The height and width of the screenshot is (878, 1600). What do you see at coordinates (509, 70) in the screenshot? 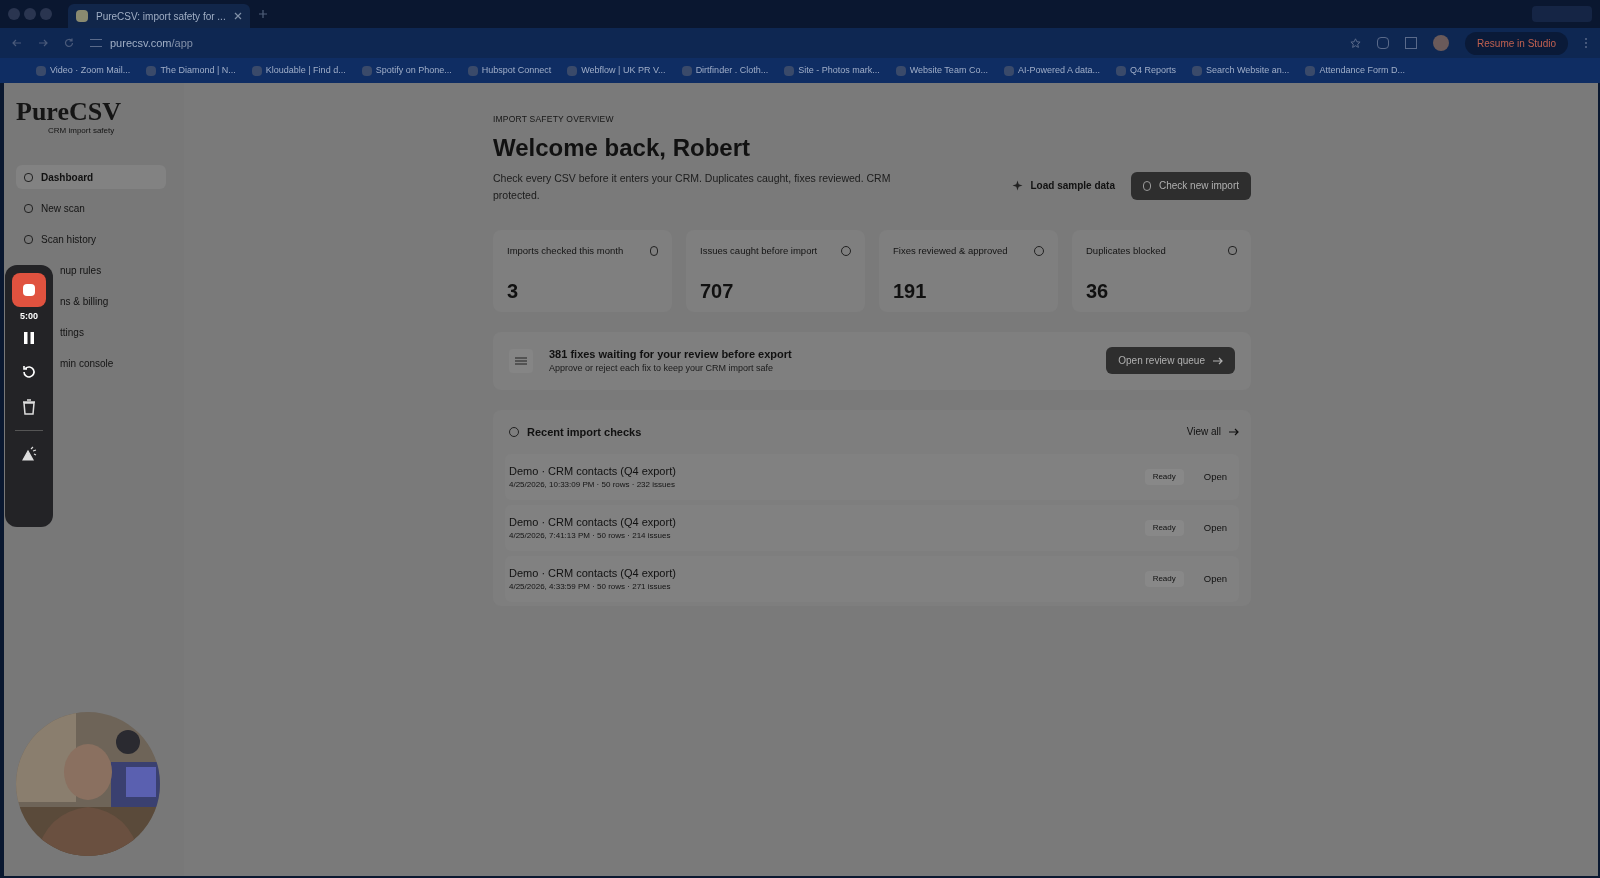
I see `bookmark: Hubspot Connect` at bounding box center [509, 70].